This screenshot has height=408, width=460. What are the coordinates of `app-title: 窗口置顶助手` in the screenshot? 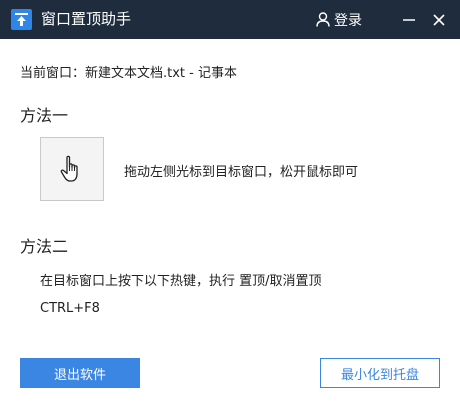 It's located at (86, 19).